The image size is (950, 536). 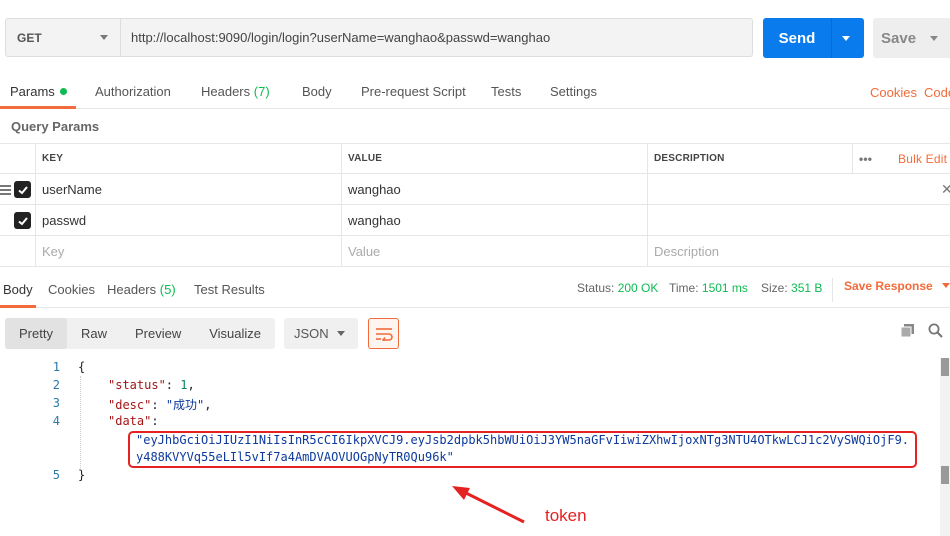 What do you see at coordinates (38, 107) in the screenshot?
I see `active-tab-underline` at bounding box center [38, 107].